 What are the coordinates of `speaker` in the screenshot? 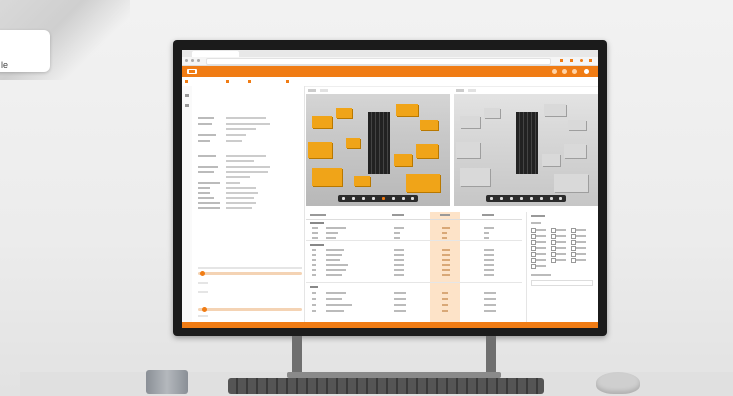 It's located at (167, 382).